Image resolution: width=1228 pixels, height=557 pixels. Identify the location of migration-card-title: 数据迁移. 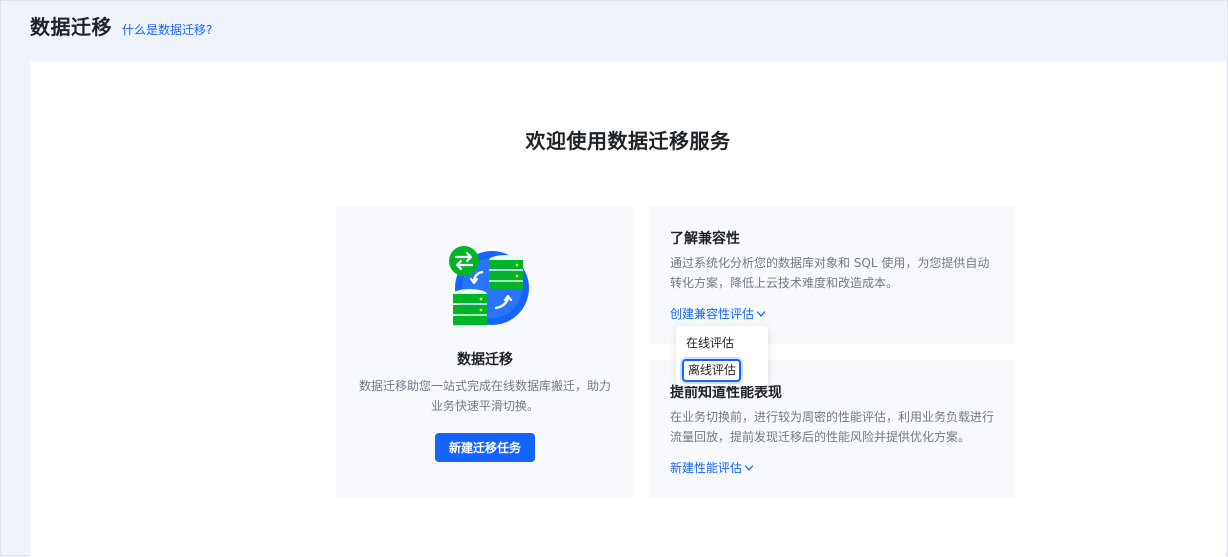
(485, 360).